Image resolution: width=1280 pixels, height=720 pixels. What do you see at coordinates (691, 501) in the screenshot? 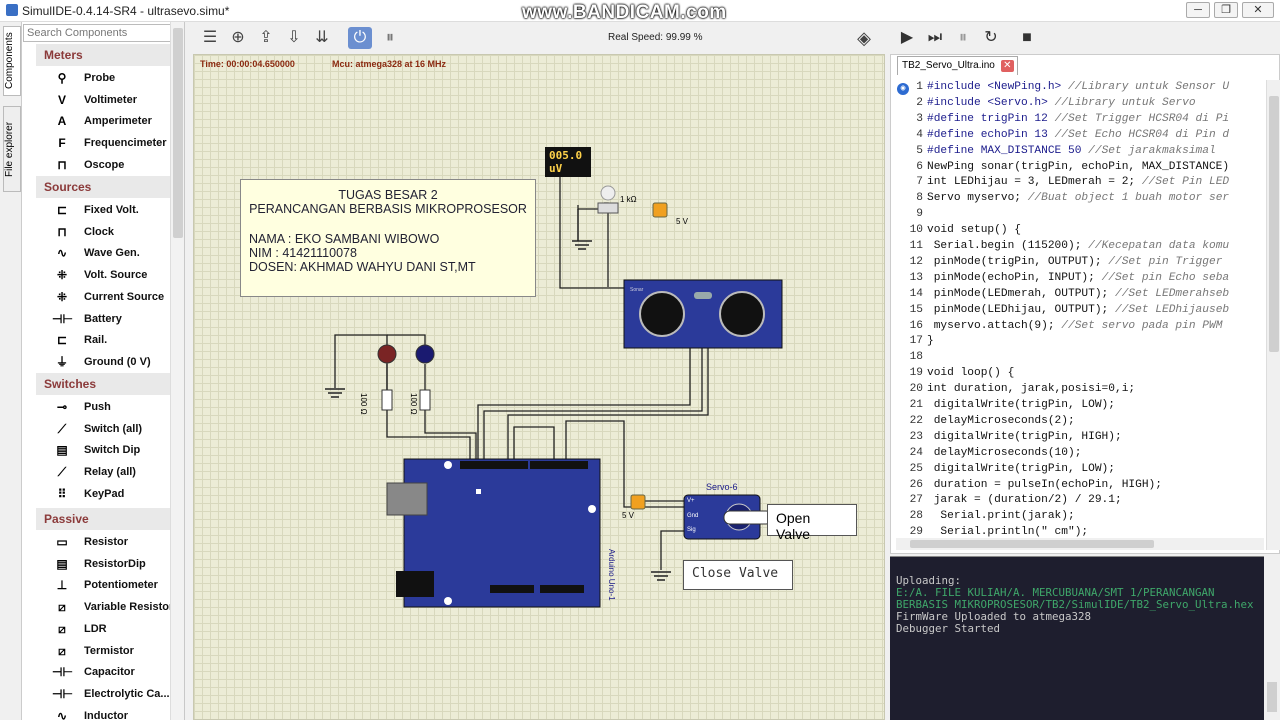
I see `servo-pin-v: V+` at bounding box center [691, 501].